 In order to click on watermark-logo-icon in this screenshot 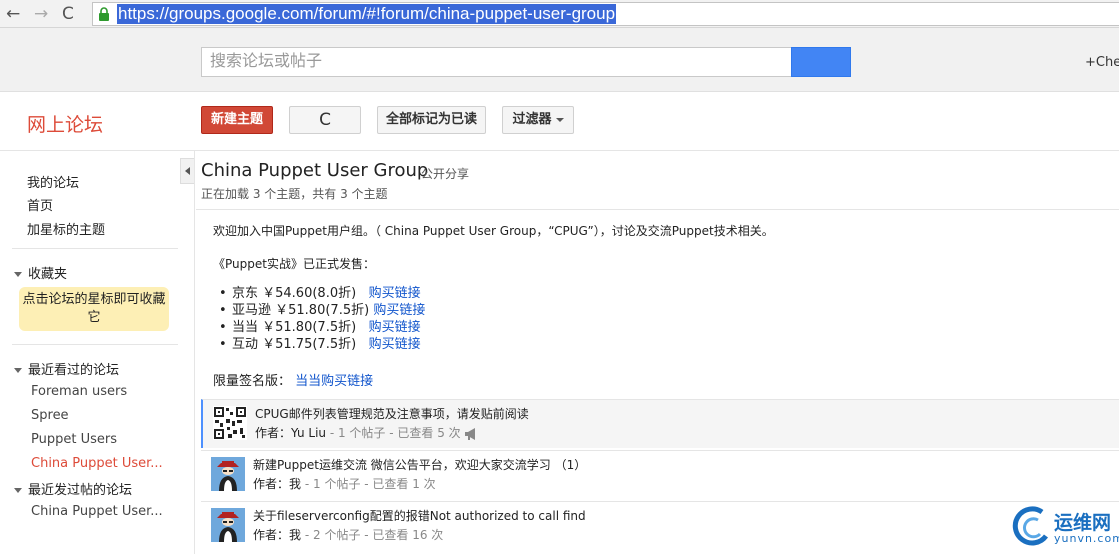, I will do `click(1030, 526)`.